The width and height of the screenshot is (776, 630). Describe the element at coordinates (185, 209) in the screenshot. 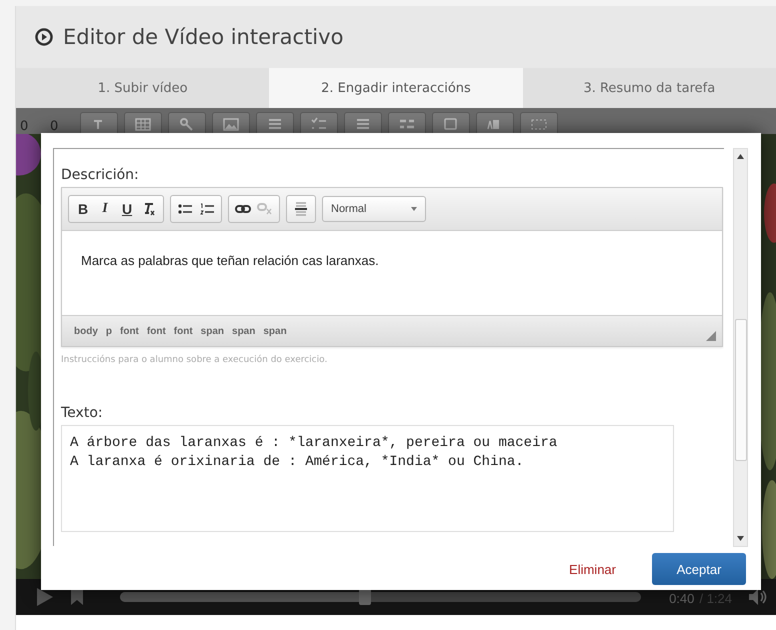

I see `bullet-list-icon` at that location.